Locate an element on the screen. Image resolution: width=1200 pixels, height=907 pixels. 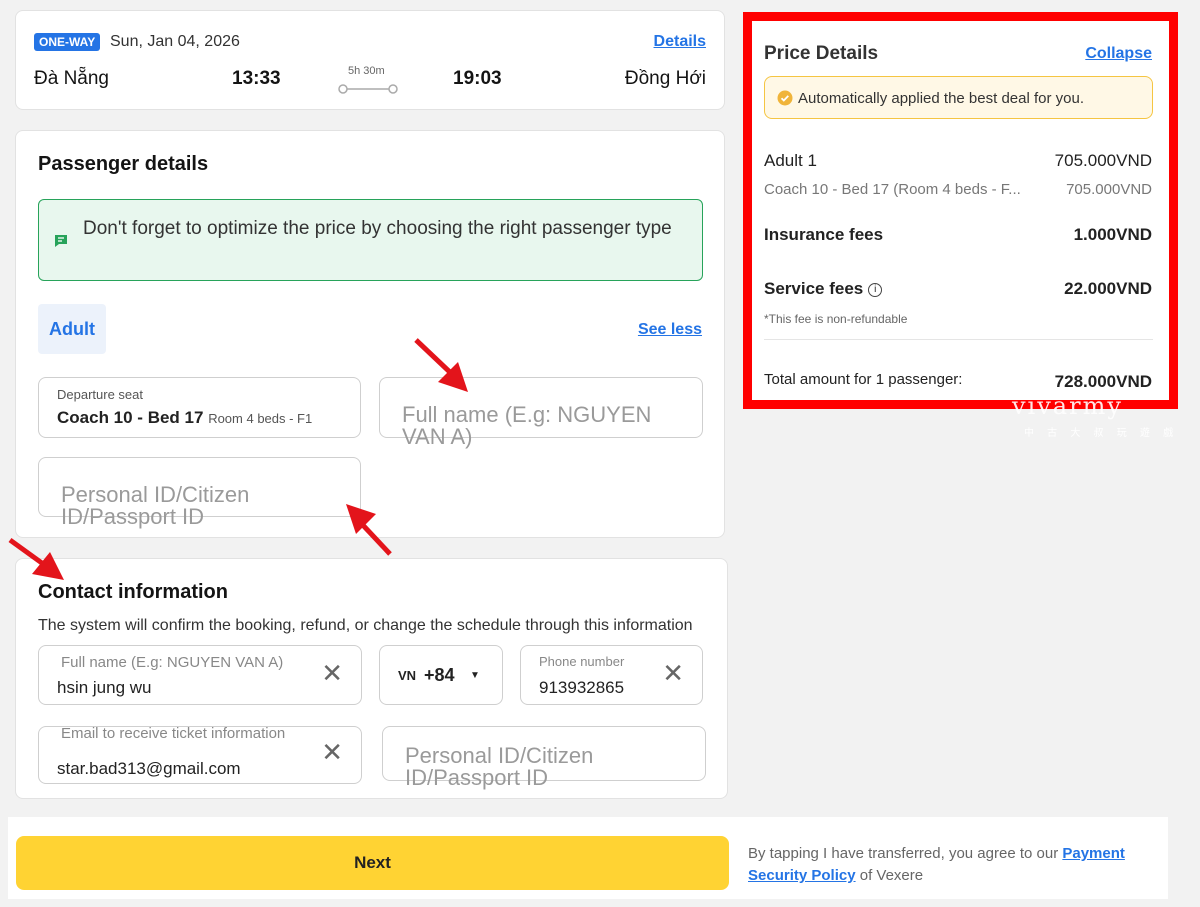
total-label: Total amount for 1 passenger: is located at coordinates (863, 379).